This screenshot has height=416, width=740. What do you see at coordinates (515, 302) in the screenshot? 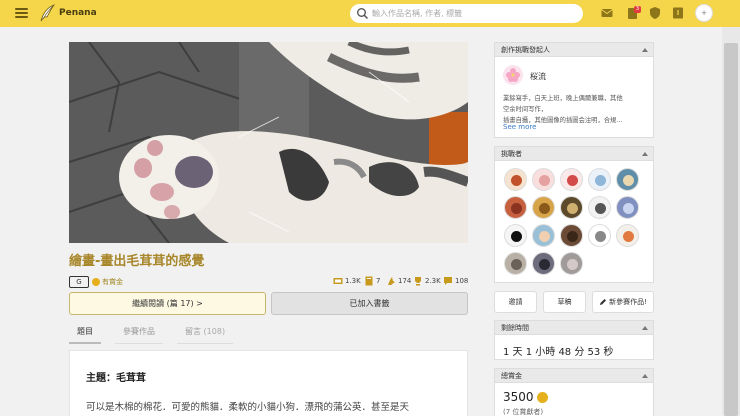
I see `invite-button: 邀請` at bounding box center [515, 302].